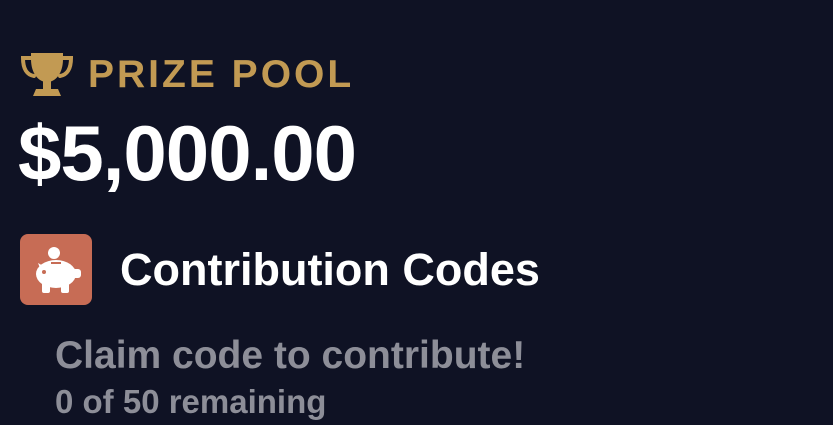 Image resolution: width=833 pixels, height=425 pixels. Describe the element at coordinates (47, 74) in the screenshot. I see `trophy-icon` at that location.